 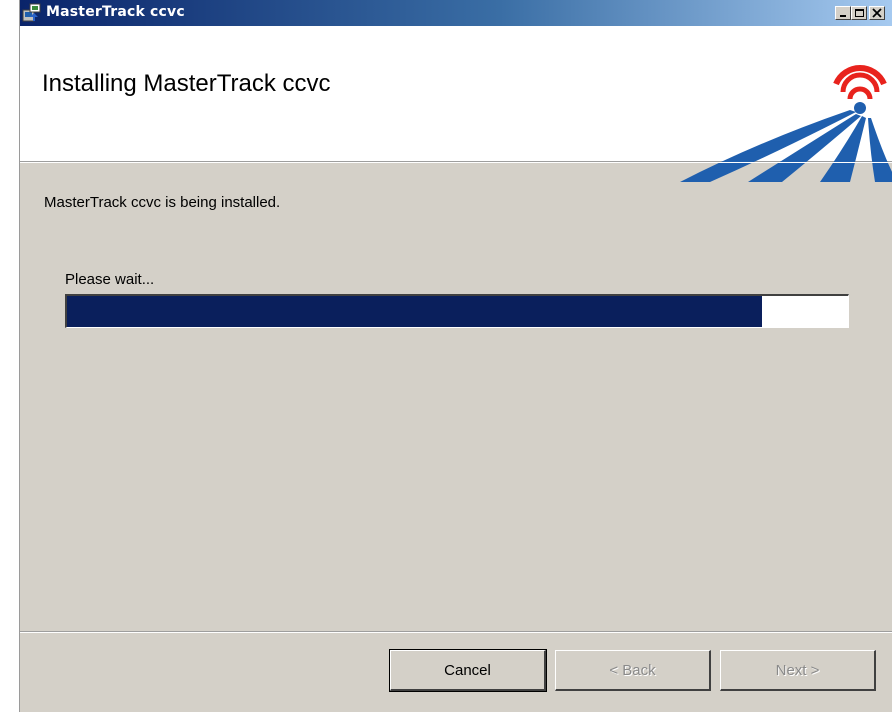 What do you see at coordinates (456, 632) in the screenshot?
I see `footer-divider-highlight` at bounding box center [456, 632].